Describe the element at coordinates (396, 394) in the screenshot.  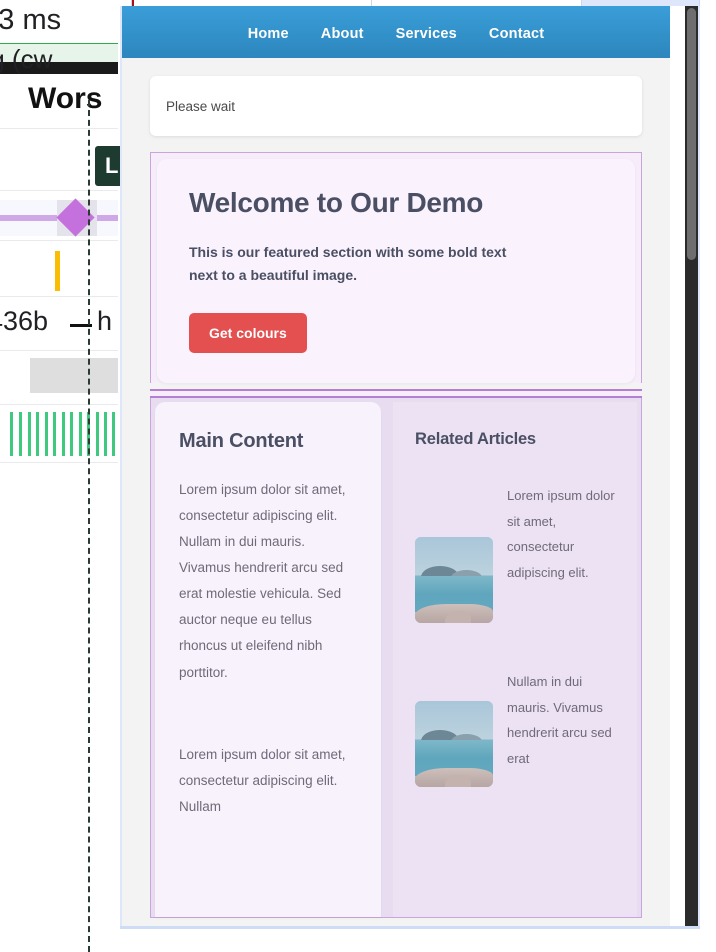
I see `hero-content-divider` at that location.